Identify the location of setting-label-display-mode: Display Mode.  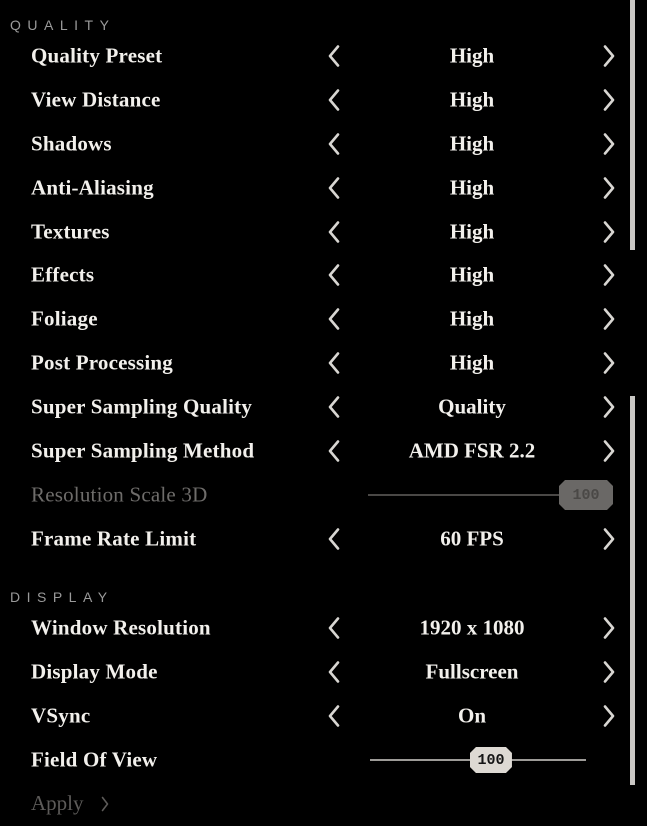
(94, 671).